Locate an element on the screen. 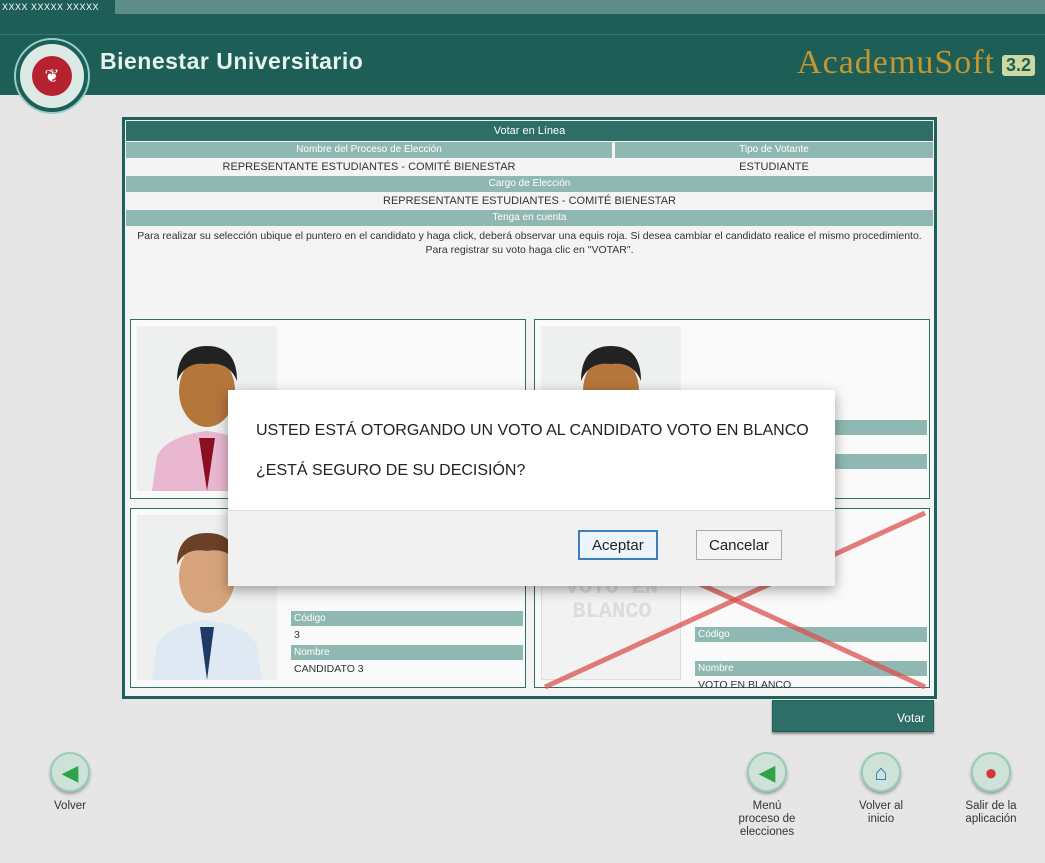 This screenshot has width=1045, height=863. cancel-button: Cancelar is located at coordinates (739, 545).